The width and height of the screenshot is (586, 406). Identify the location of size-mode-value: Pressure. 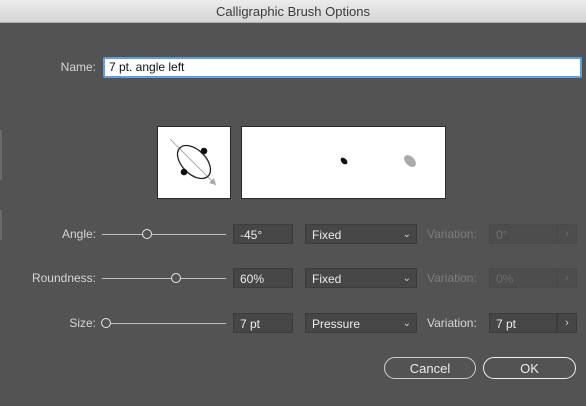
(336, 324).